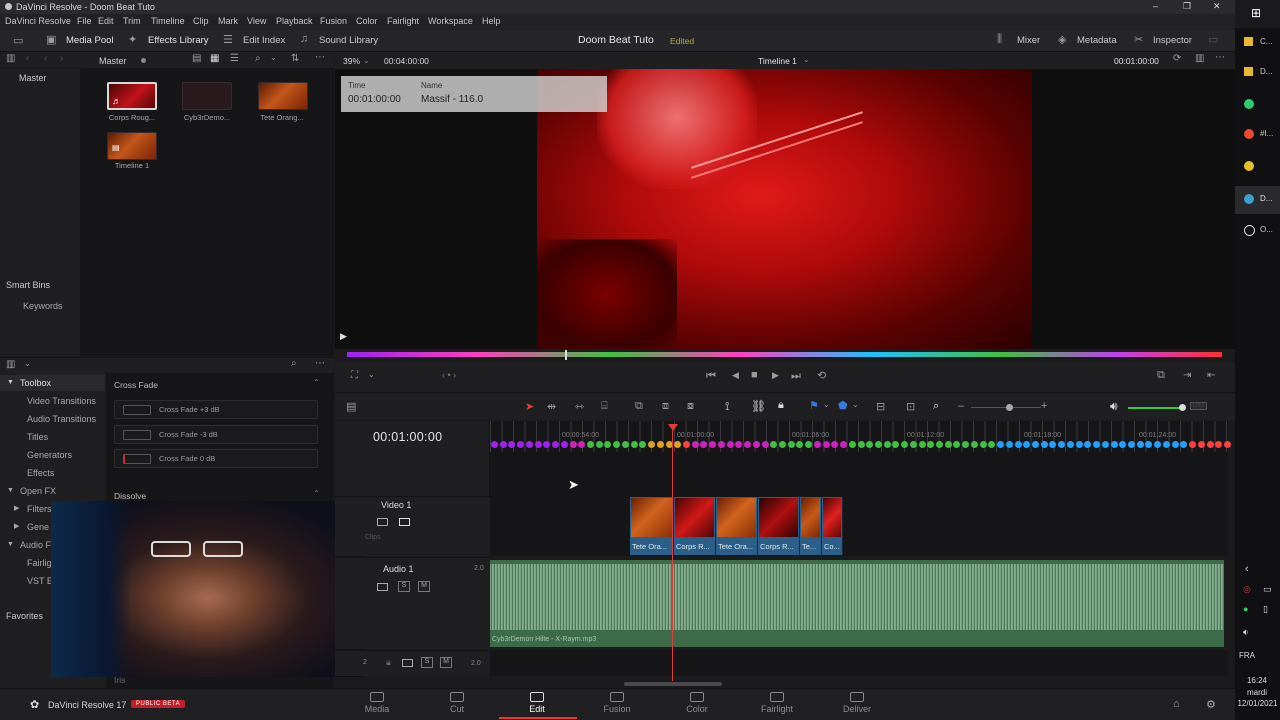 The image size is (1280, 720). What do you see at coordinates (1187, 375) in the screenshot?
I see `next-edit-icon: ⇥` at bounding box center [1187, 375].